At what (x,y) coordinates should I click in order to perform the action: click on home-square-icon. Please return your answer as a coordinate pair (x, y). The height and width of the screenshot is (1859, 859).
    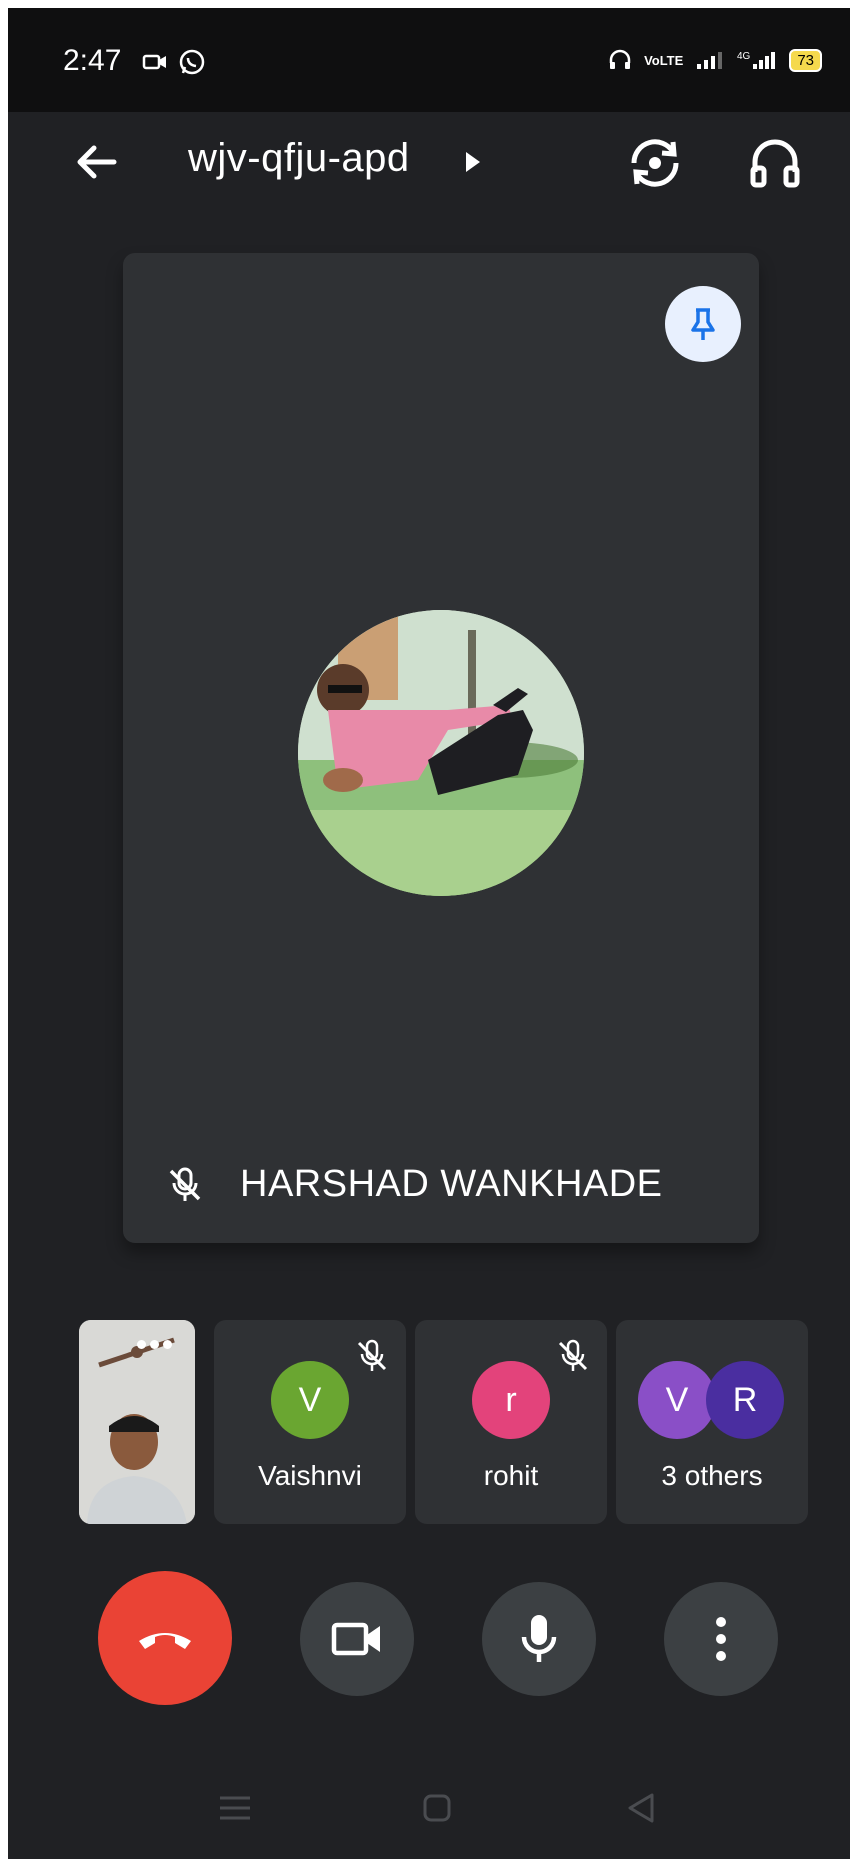
    Looking at the image, I should click on (437, 1808).